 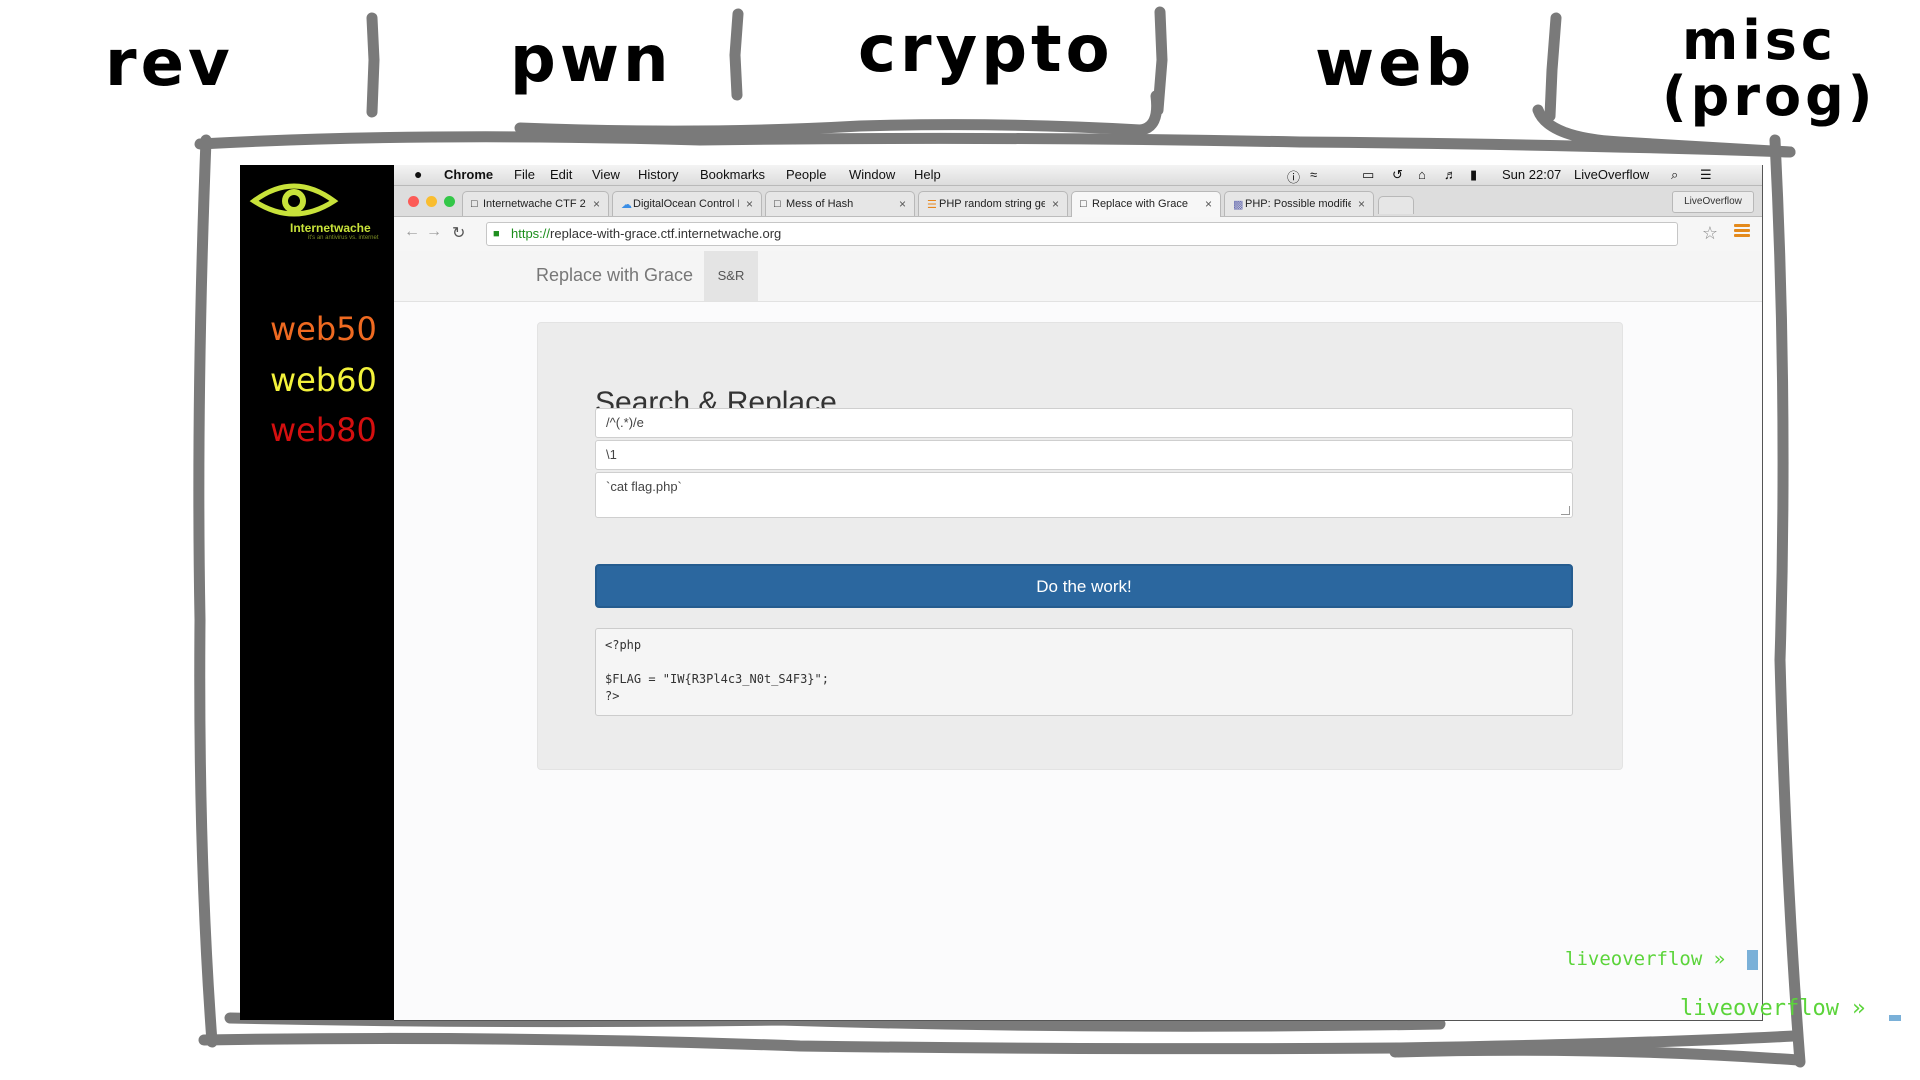 I want to click on nav-link-sr: S&R, so click(x=731, y=276).